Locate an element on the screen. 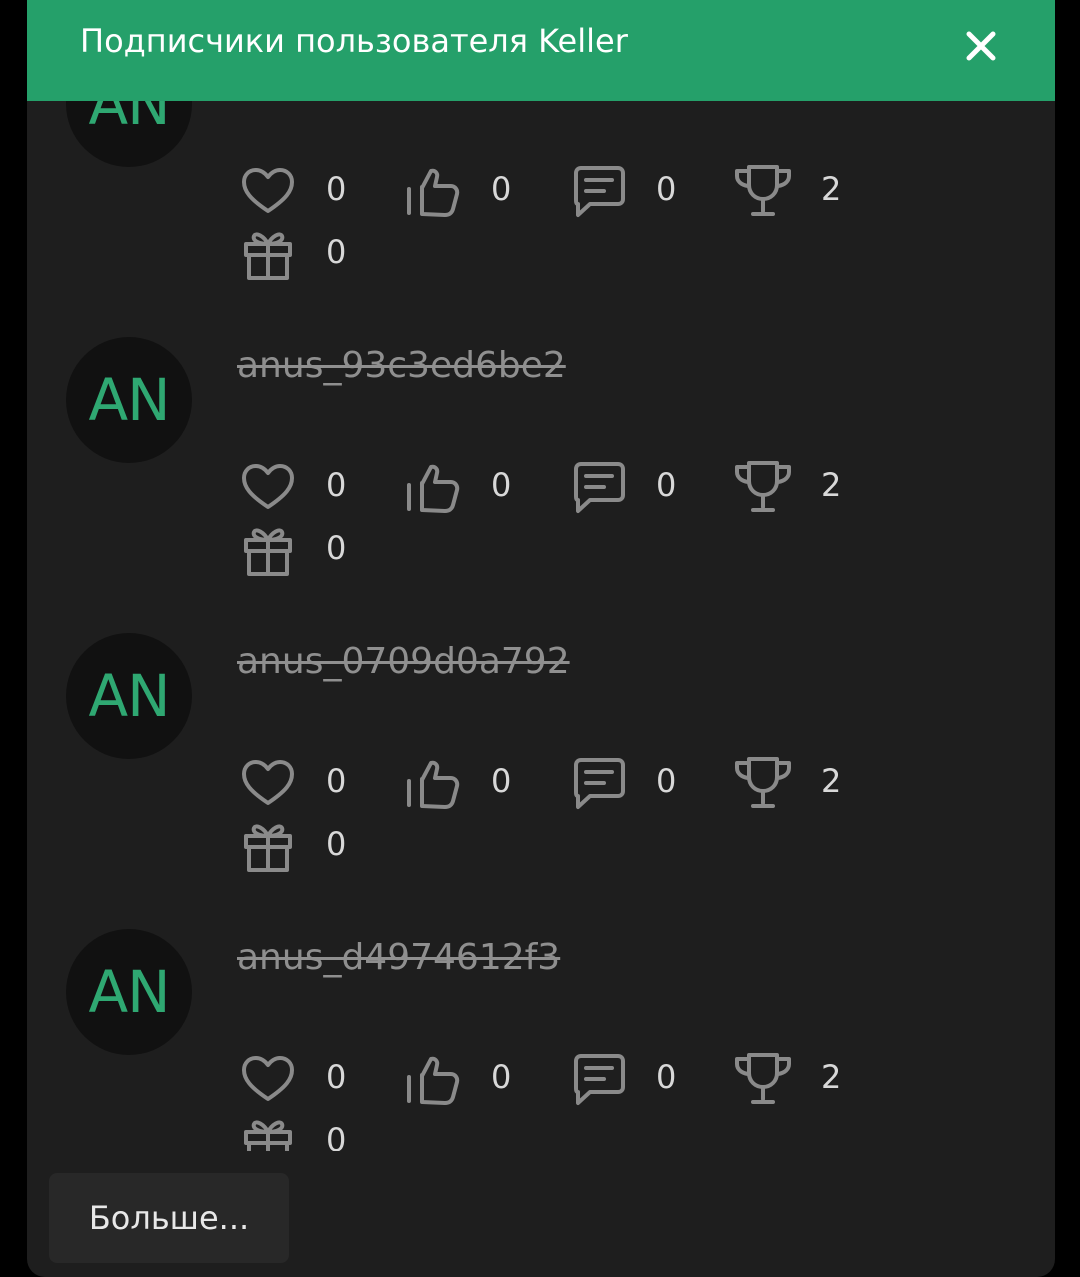 Image resolution: width=1080 pixels, height=1277 pixels. follower-username: anus_93c3ed6be2 is located at coordinates (401, 366).